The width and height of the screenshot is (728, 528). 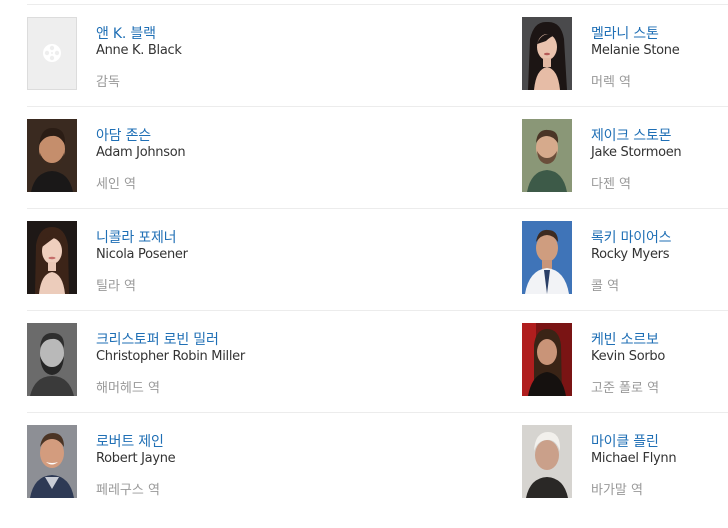 I want to click on cast-name-en: Nicola Posener, so click(x=142, y=254).